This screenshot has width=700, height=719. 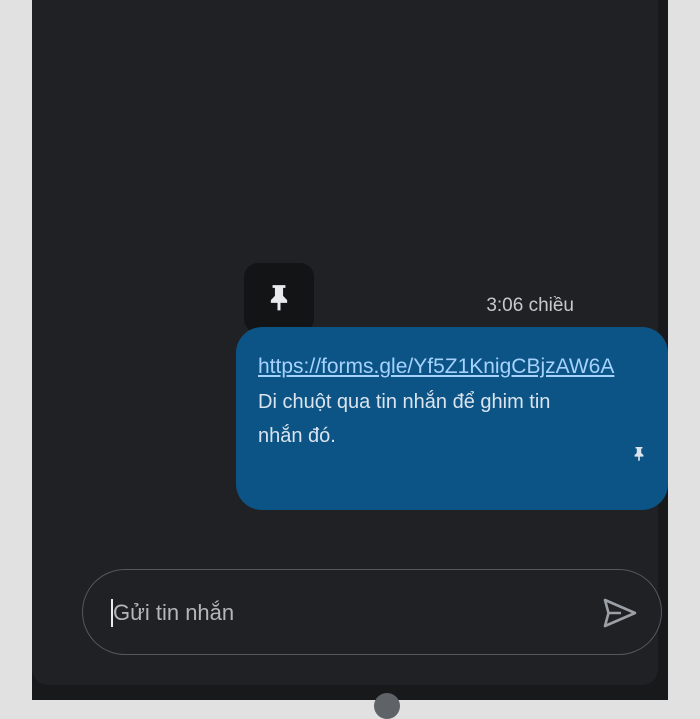 What do you see at coordinates (445, 366) in the screenshot?
I see `message-link: https://forms.gle/Yf5Z1KnigCBjzAW6A` at bounding box center [445, 366].